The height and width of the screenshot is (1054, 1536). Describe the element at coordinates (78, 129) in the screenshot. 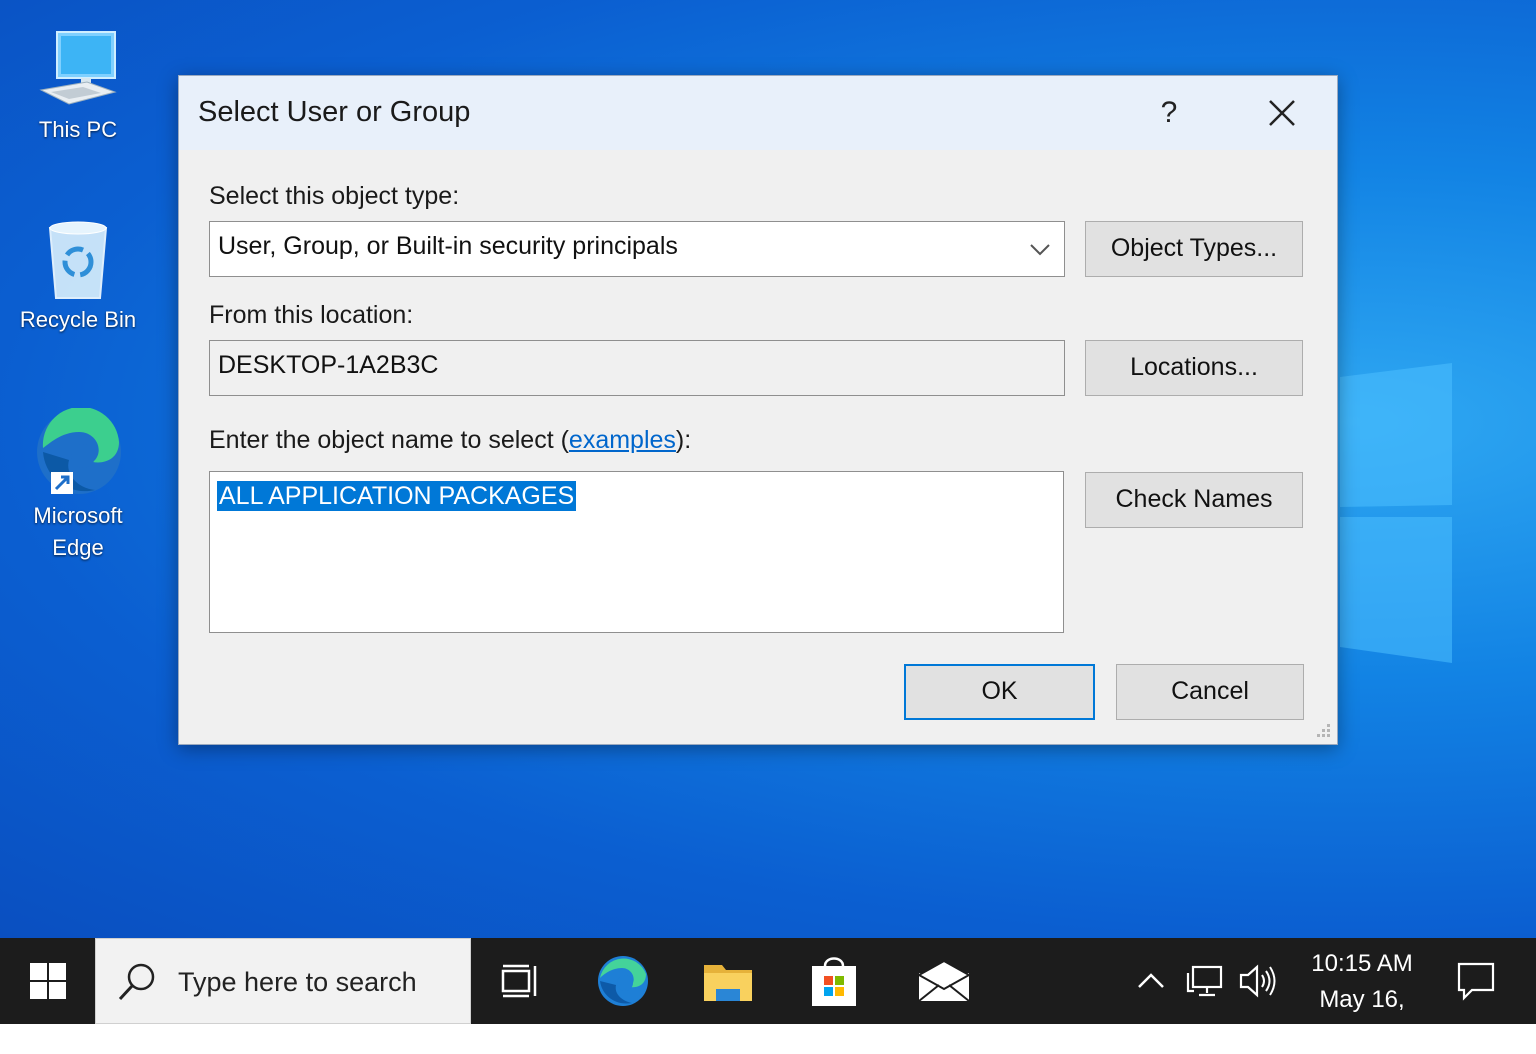

I see `desktop-icon-label: This PC` at that location.